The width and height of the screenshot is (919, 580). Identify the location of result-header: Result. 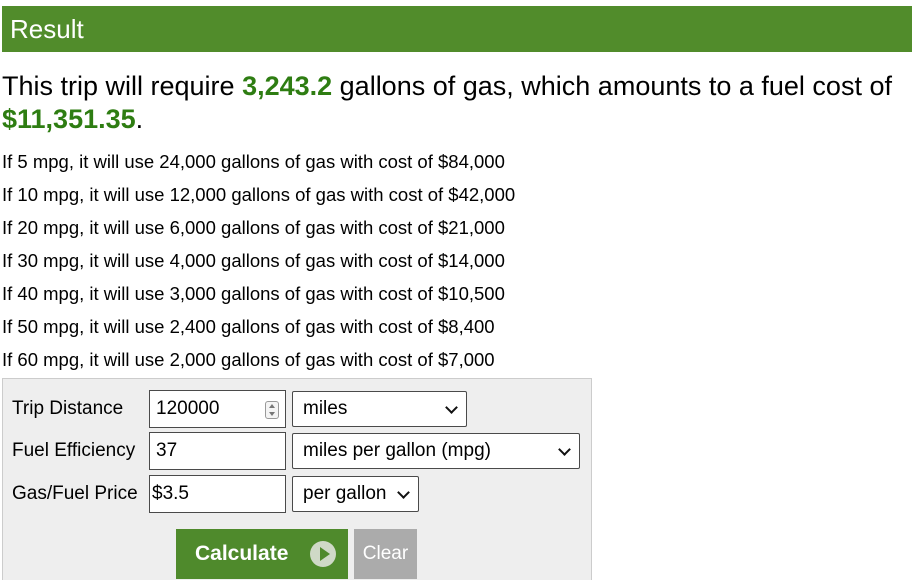
(457, 29).